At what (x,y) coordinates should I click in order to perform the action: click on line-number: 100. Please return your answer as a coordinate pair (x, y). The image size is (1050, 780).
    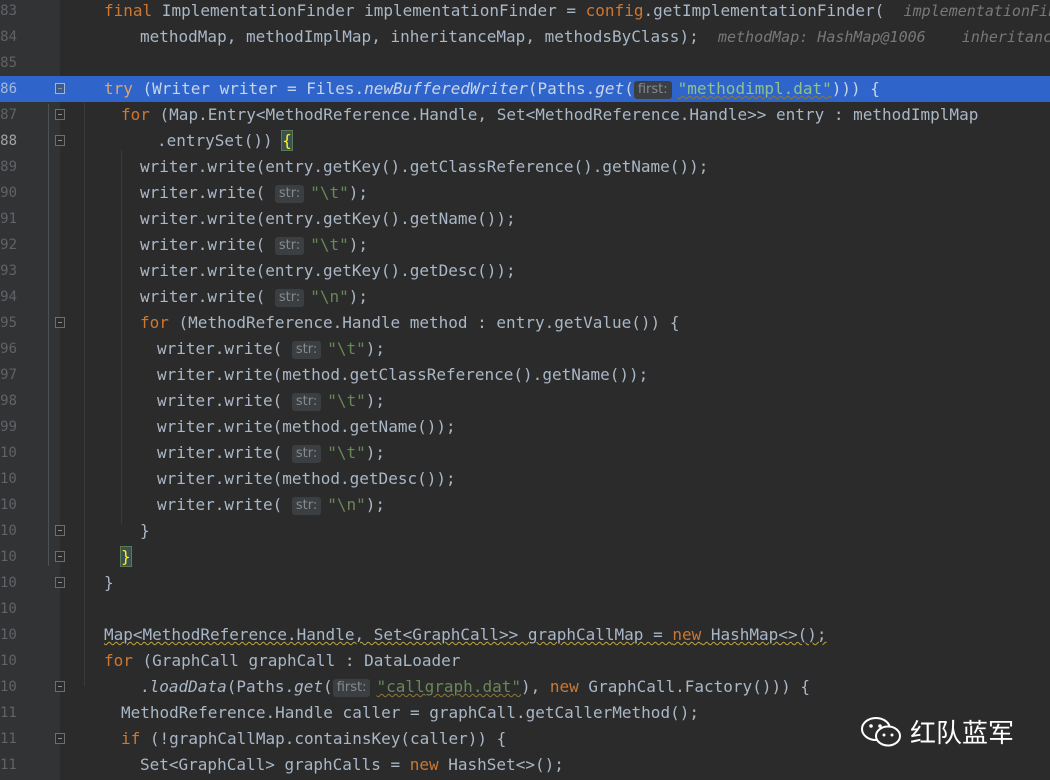
    Looking at the image, I should click on (8, 453).